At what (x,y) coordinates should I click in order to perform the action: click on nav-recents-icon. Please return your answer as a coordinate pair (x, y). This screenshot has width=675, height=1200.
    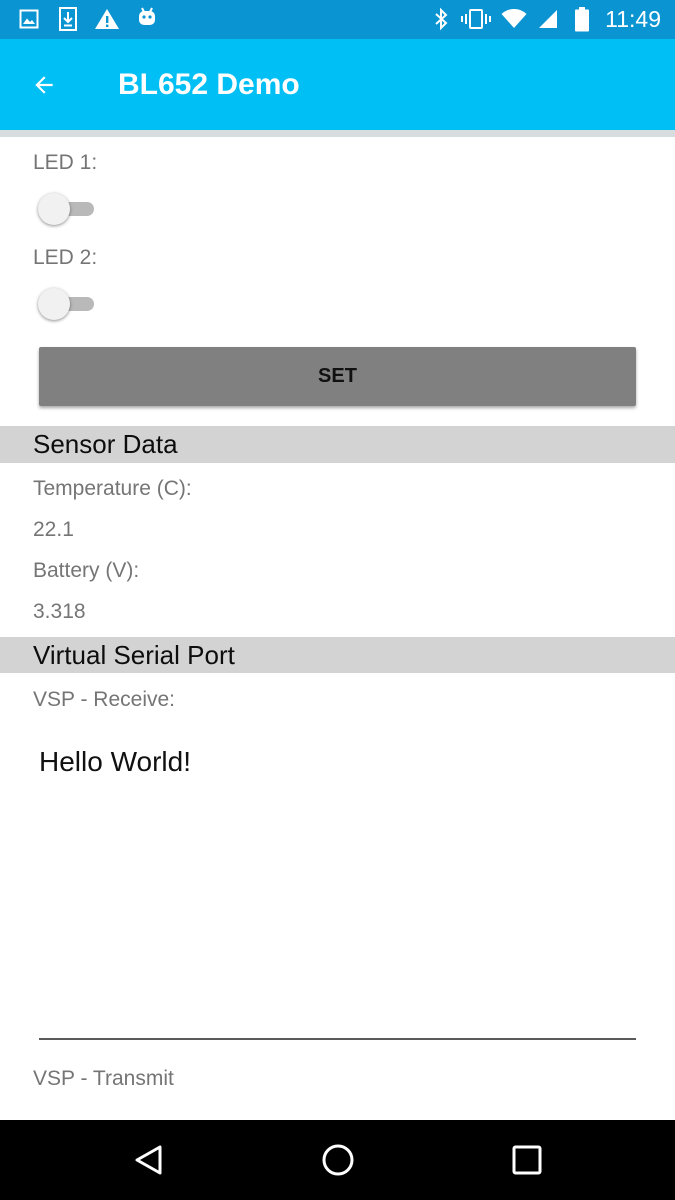
    Looking at the image, I should click on (527, 1160).